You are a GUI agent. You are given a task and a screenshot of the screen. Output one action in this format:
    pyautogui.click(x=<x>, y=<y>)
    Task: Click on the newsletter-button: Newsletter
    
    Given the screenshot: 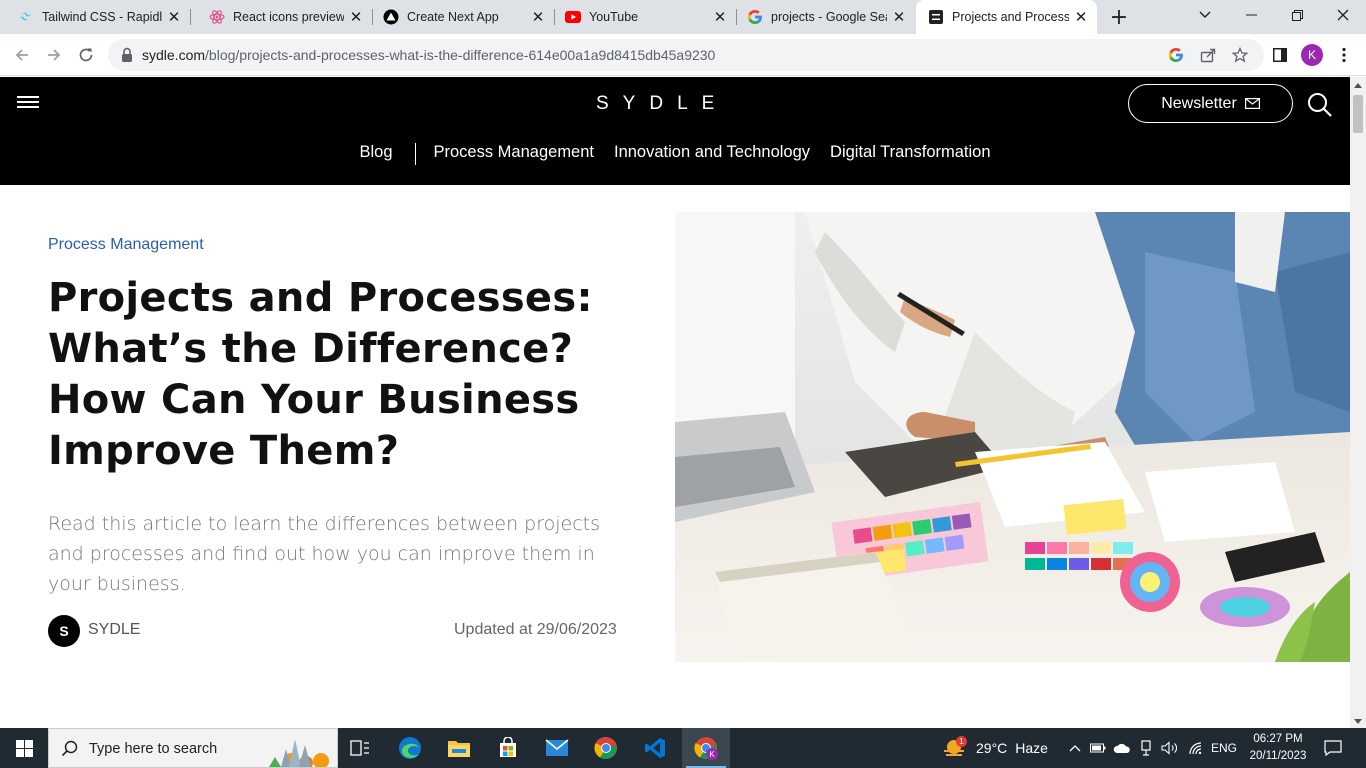 What is the action you would take?
    pyautogui.click(x=1210, y=103)
    